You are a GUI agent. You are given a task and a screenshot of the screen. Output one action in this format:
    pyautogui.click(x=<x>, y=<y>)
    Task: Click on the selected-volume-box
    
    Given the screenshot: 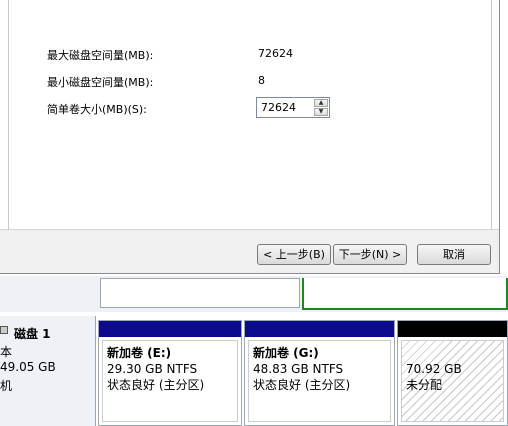 What is the action you would take?
    pyautogui.click(x=405, y=294)
    